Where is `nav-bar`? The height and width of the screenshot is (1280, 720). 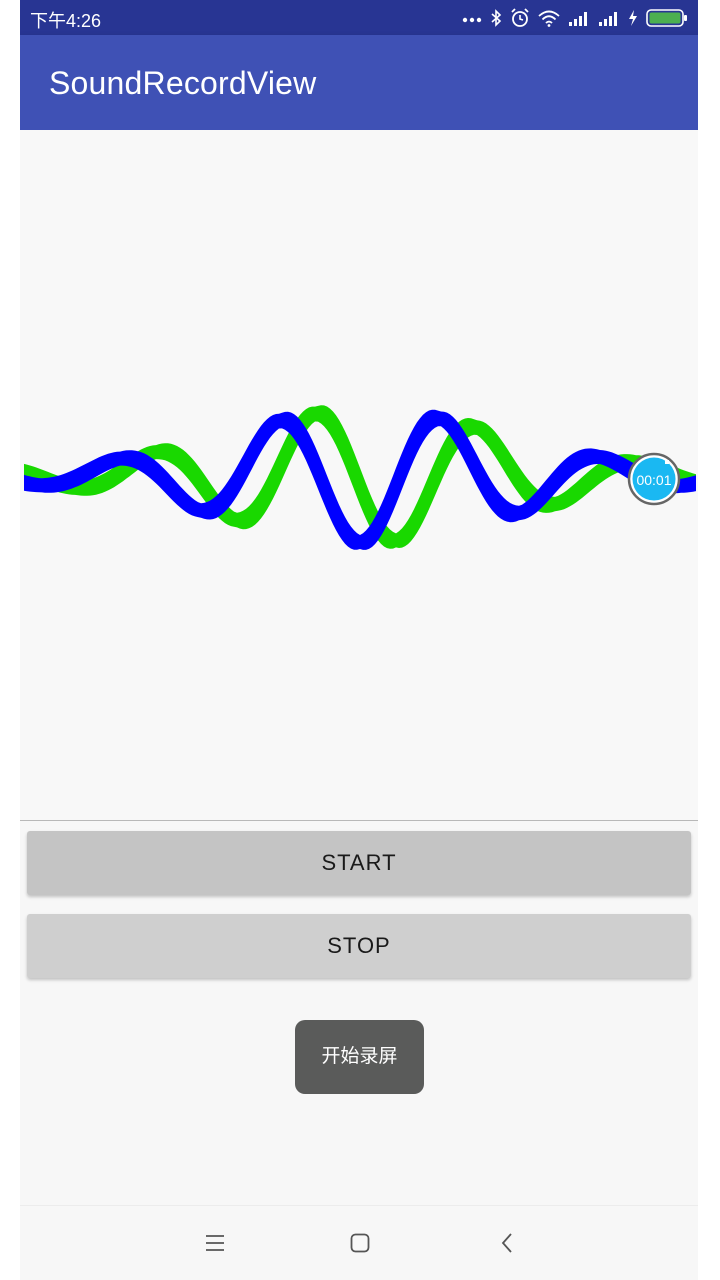 nav-bar is located at coordinates (359, 1242).